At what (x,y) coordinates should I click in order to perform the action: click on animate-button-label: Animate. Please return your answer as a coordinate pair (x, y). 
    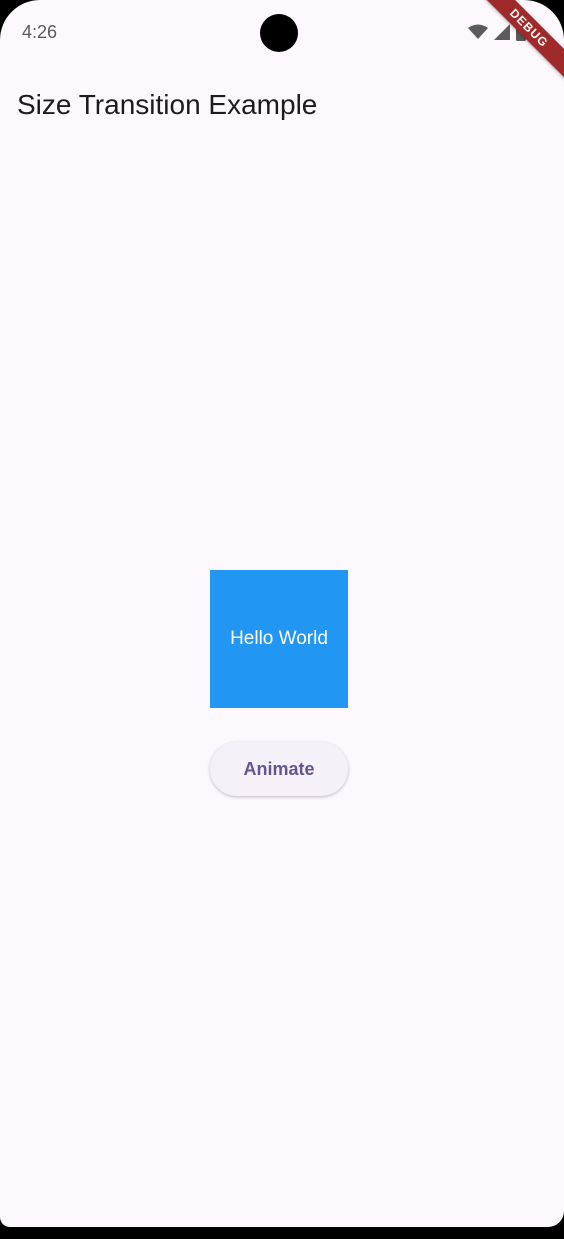
    Looking at the image, I should click on (279, 768).